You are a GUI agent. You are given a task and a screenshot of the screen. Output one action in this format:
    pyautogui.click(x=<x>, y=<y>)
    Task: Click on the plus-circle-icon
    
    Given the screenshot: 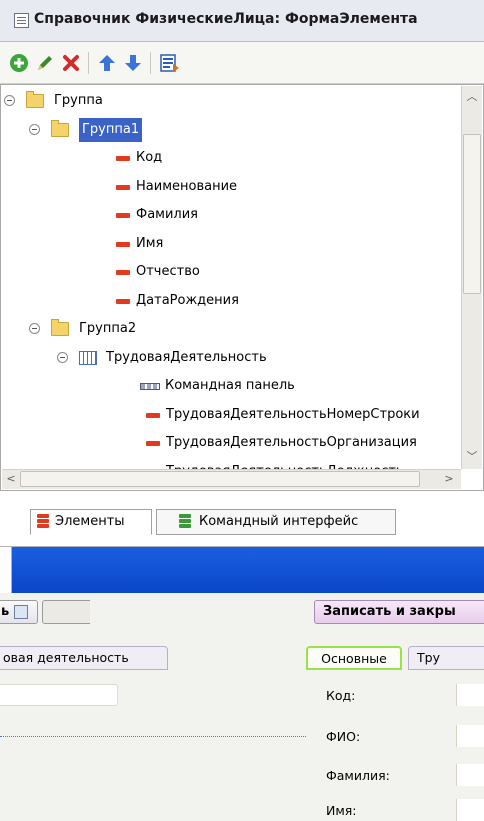 What is the action you would take?
    pyautogui.click(x=19, y=63)
    